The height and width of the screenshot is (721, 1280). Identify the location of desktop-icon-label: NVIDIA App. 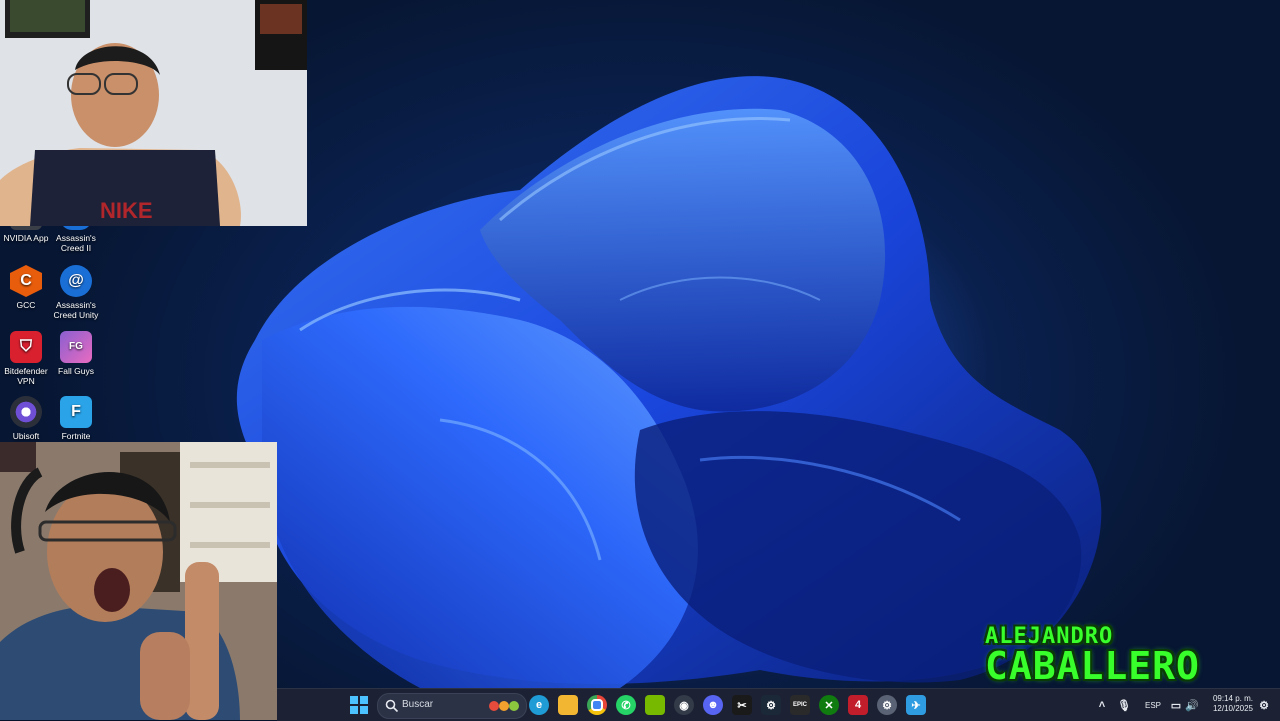
(26, 238).